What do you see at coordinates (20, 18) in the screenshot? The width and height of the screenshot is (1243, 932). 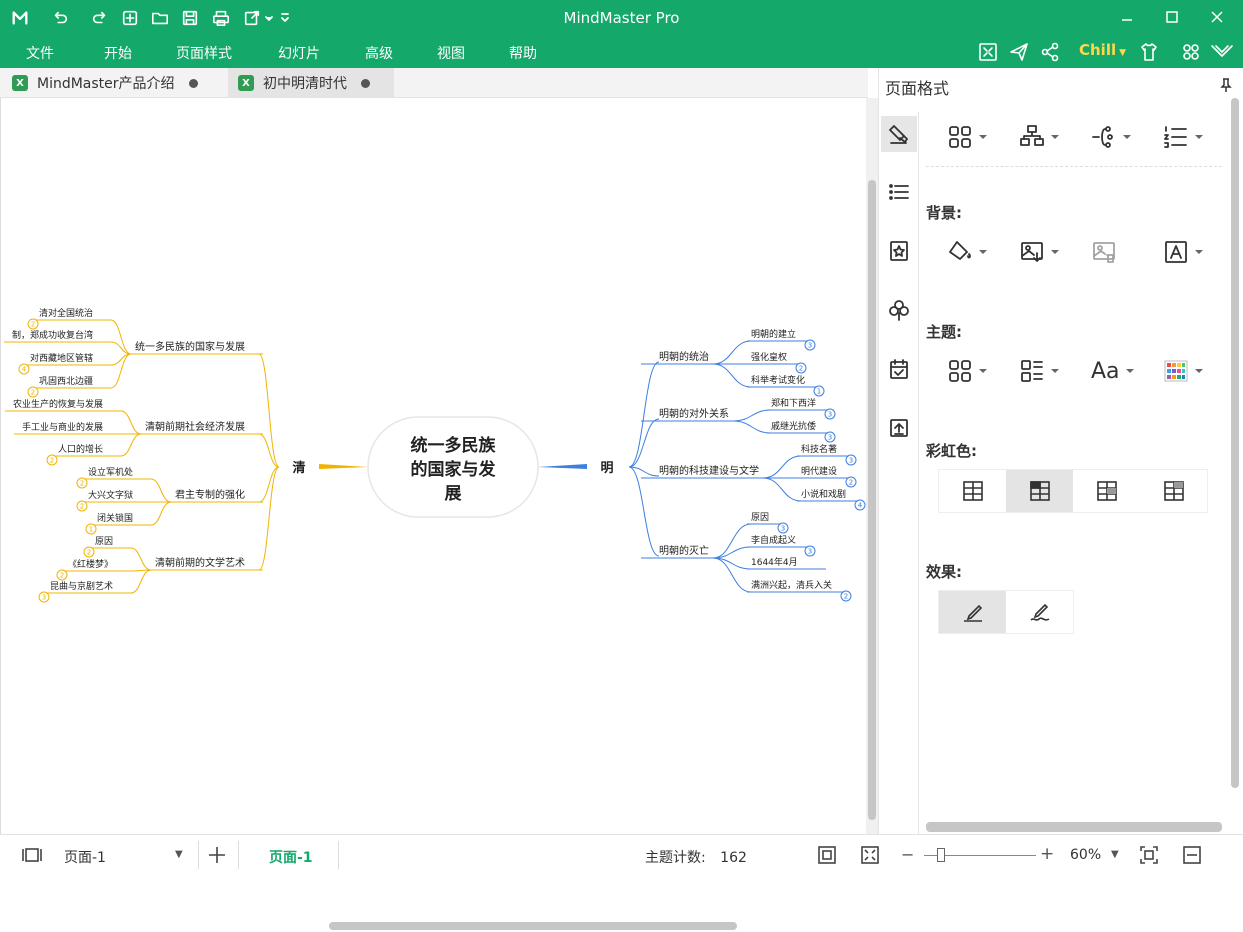 I see `mindmaster-logo-icon` at bounding box center [20, 18].